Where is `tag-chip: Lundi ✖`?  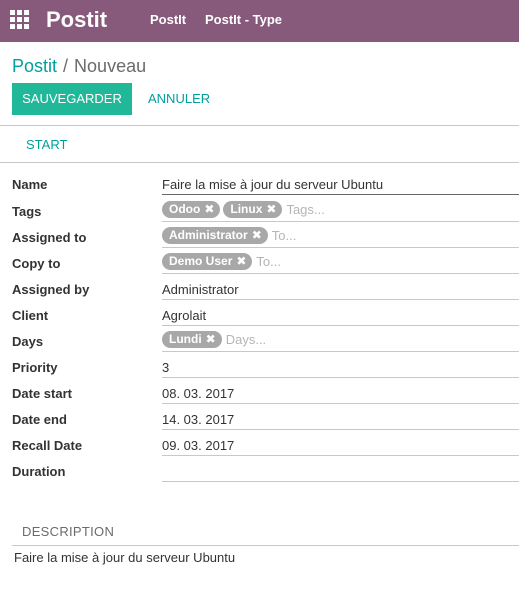
tag-chip: Lundi ✖ is located at coordinates (192, 339).